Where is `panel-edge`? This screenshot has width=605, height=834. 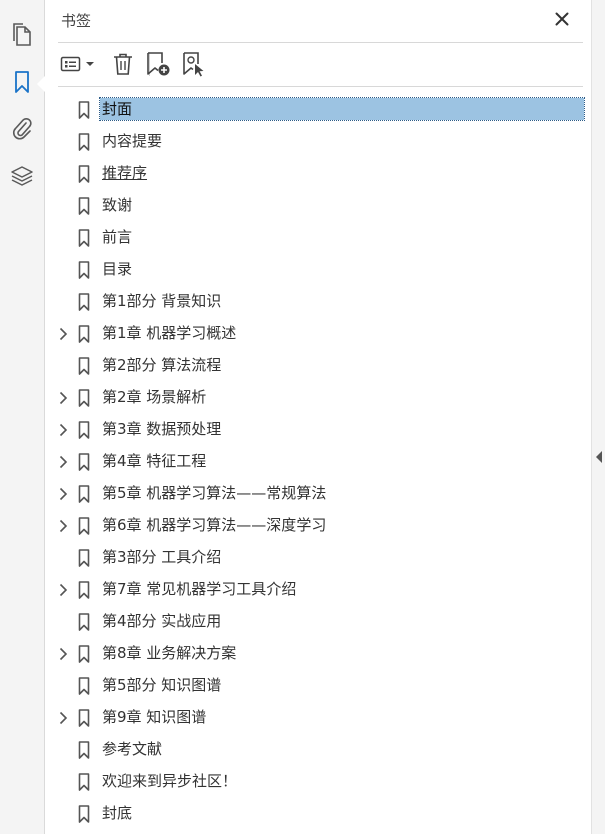
panel-edge is located at coordinates (598, 417).